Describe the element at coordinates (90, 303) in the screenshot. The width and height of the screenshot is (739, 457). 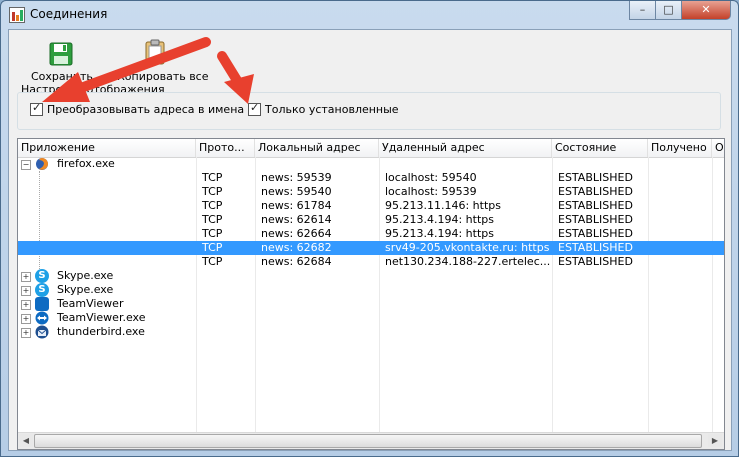
I see `process-name: TeamViewer` at that location.